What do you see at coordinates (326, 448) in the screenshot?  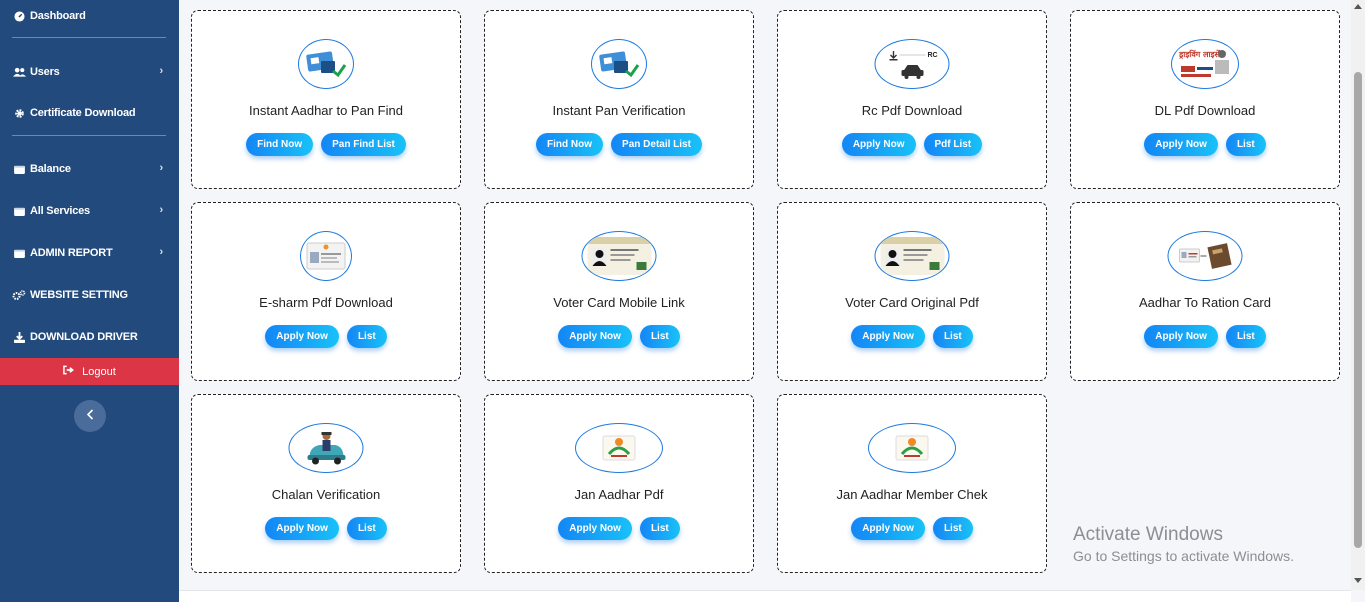 I see `traffic-police-logo-icon` at bounding box center [326, 448].